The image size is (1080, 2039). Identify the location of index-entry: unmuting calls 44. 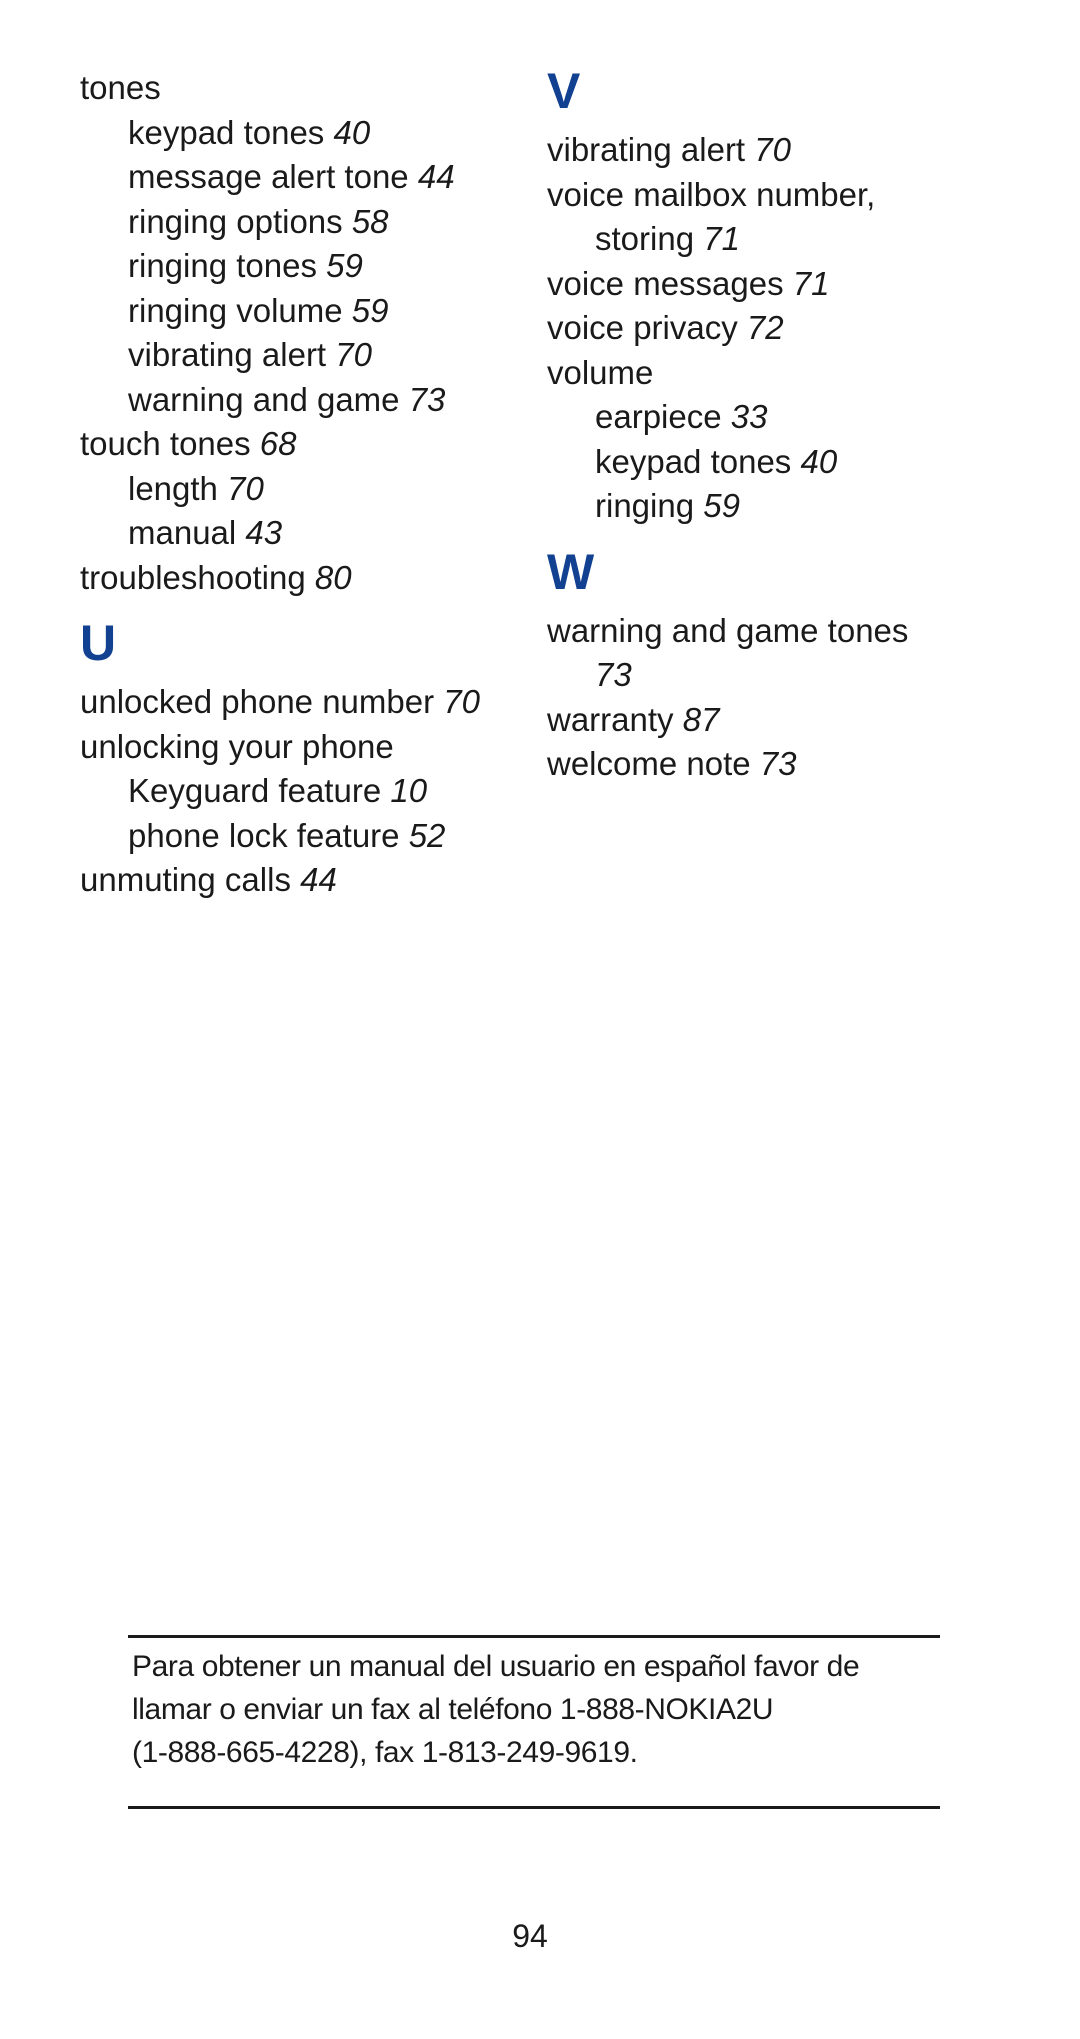
(300, 880).